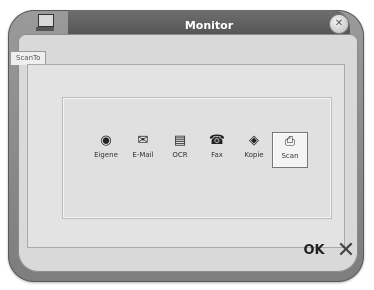 This screenshot has width=374, height=290. What do you see at coordinates (180, 140) in the screenshot?
I see `ocr-icon: ▤` at bounding box center [180, 140].